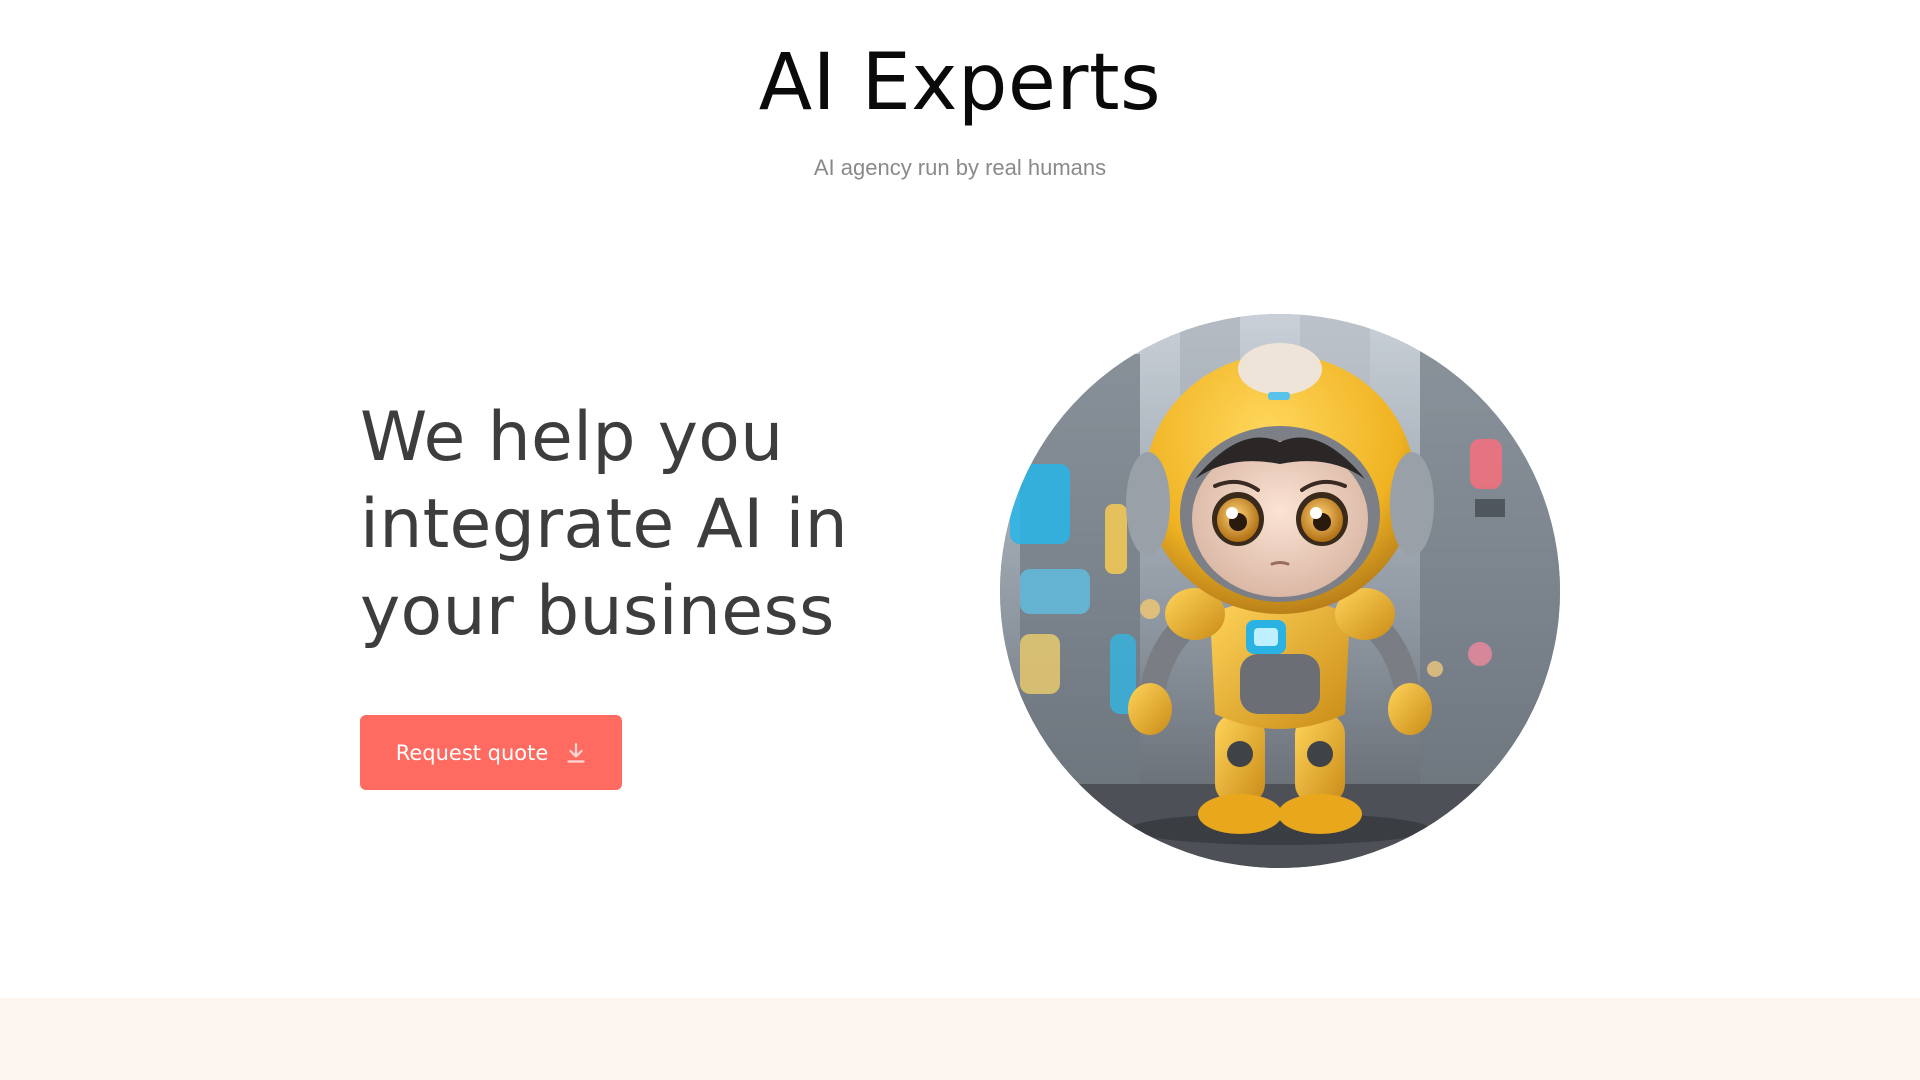  Describe the element at coordinates (572, 437) in the screenshot. I see `hero-heading-line: We help you` at that location.